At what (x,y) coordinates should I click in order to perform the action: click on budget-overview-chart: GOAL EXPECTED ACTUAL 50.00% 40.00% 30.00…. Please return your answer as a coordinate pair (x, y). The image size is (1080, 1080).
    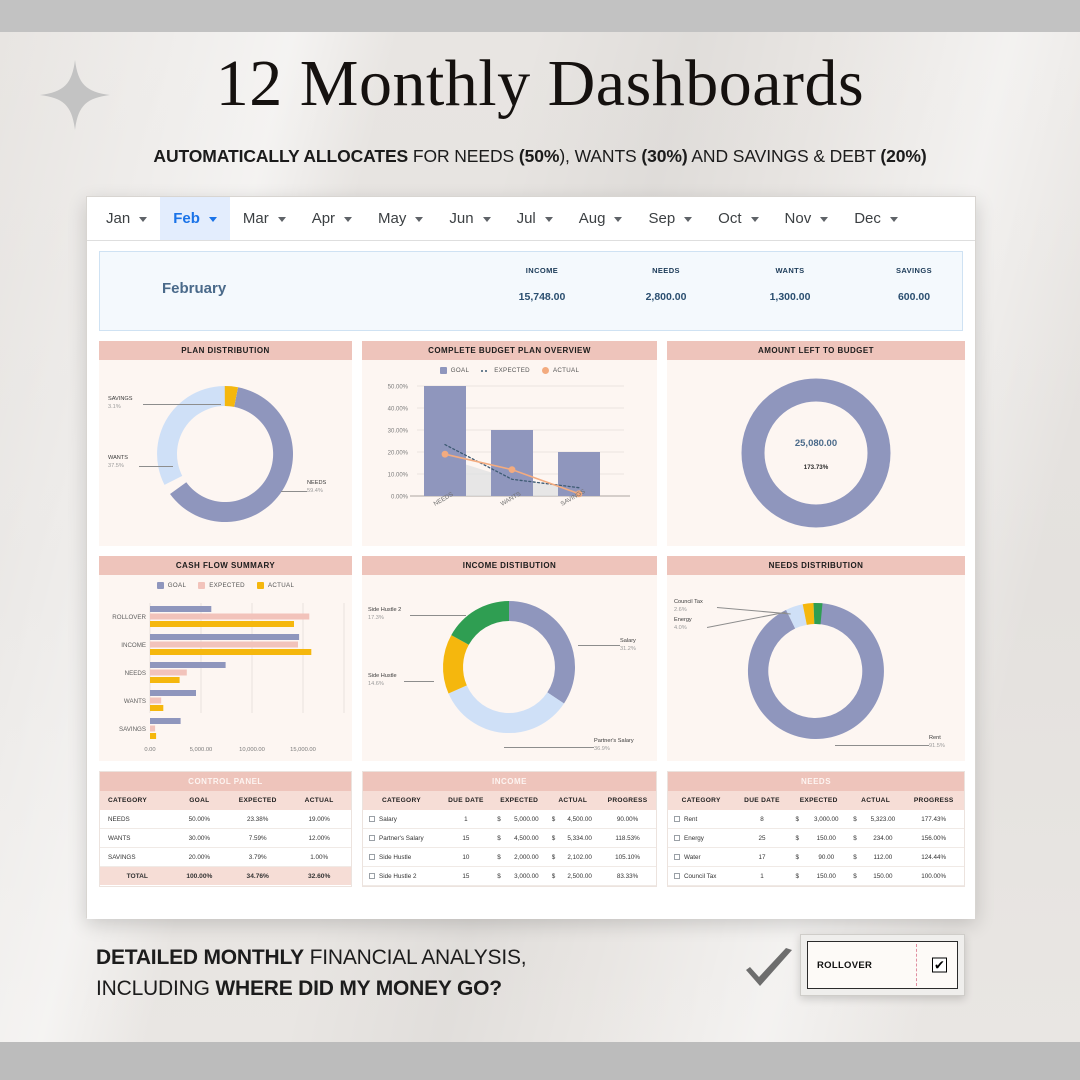
    Looking at the image, I should click on (509, 453).